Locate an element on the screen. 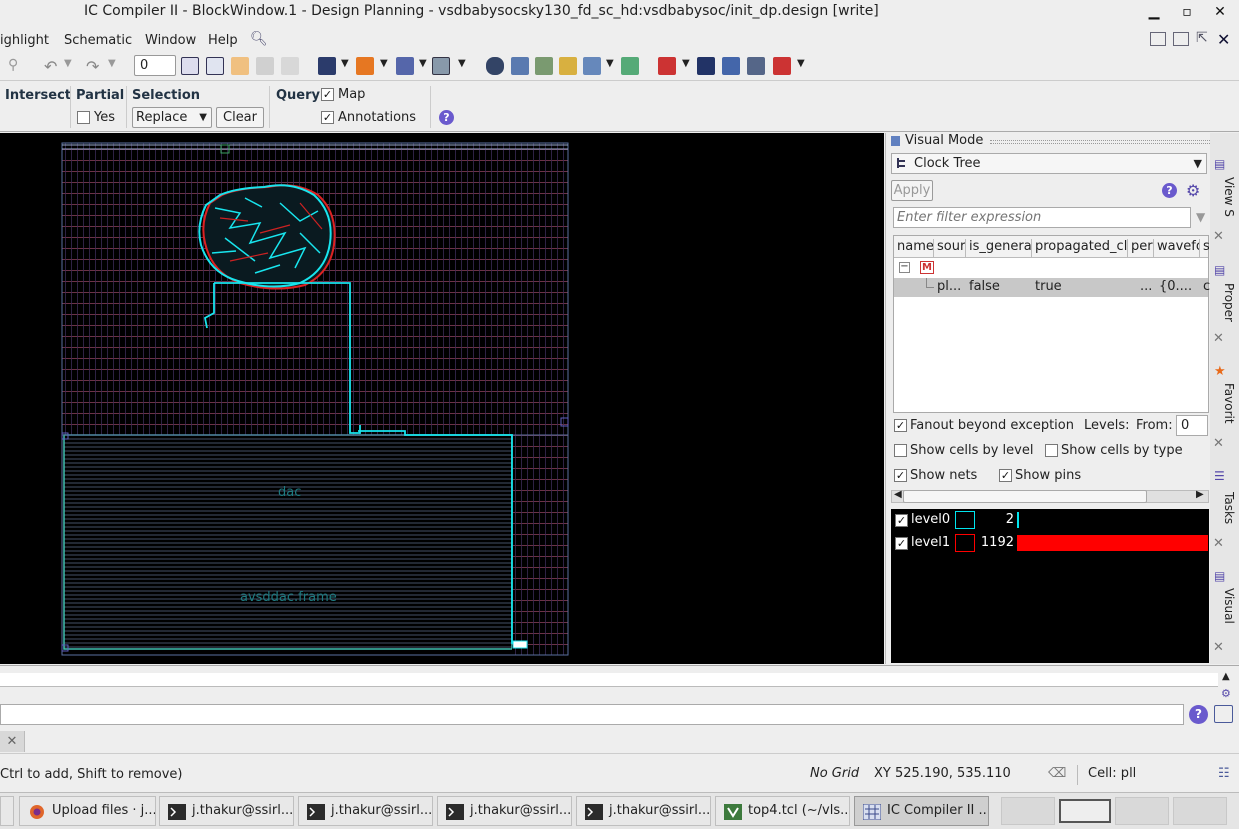 Image resolution: width=1239 pixels, height=829 pixels. menu-window: Window is located at coordinates (170, 40).